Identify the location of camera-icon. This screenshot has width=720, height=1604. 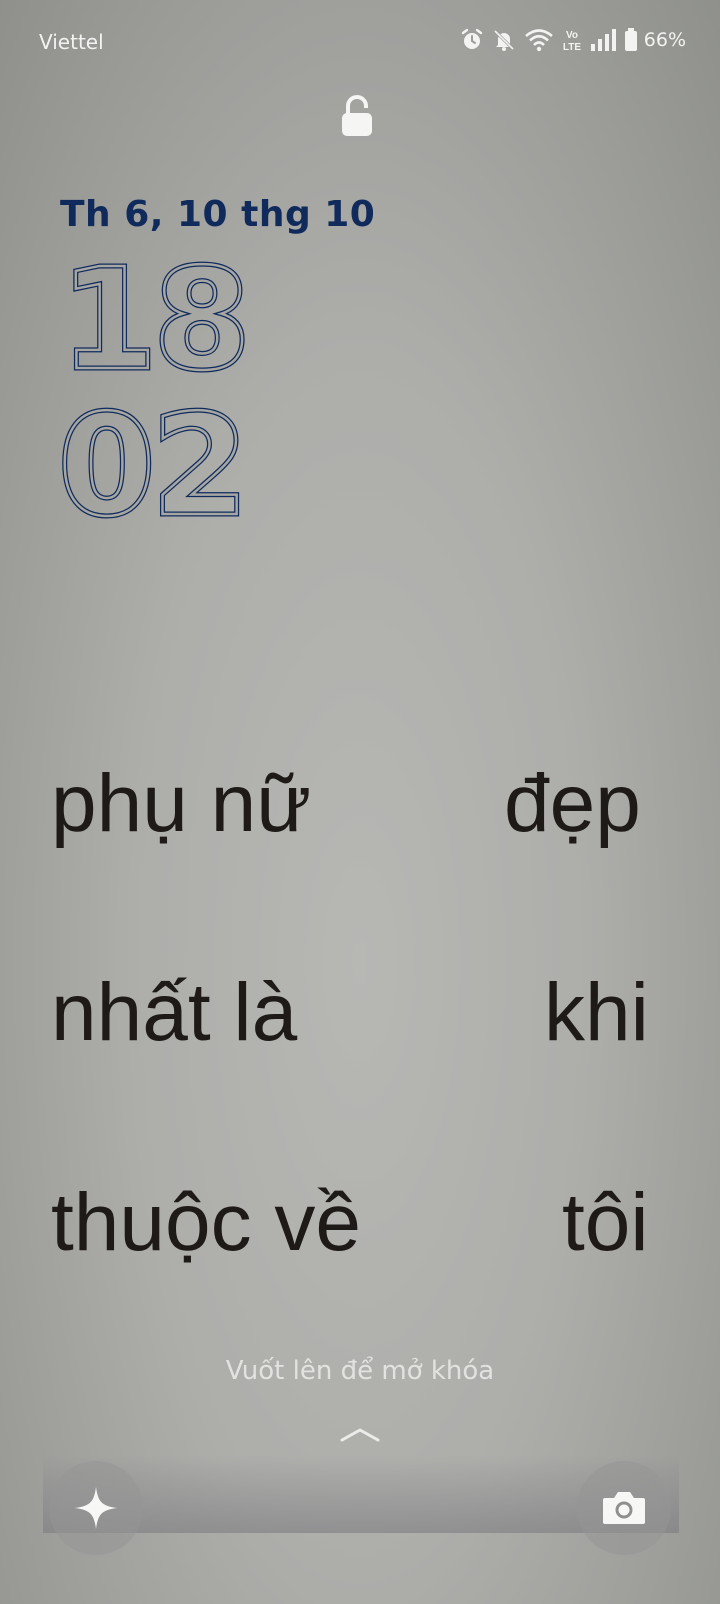
(624, 1508).